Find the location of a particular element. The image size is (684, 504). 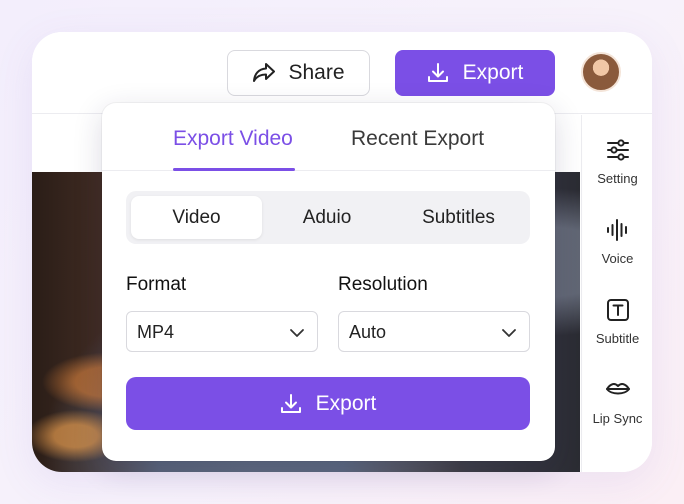

tab-export-video: Export Video is located at coordinates (233, 139).